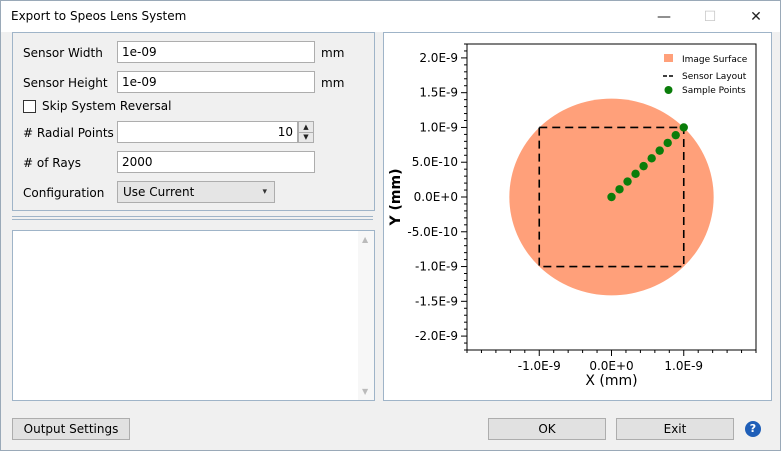 The width and height of the screenshot is (781, 451). Describe the element at coordinates (365, 391) in the screenshot. I see `scroll-down-icon: ▼` at that location.